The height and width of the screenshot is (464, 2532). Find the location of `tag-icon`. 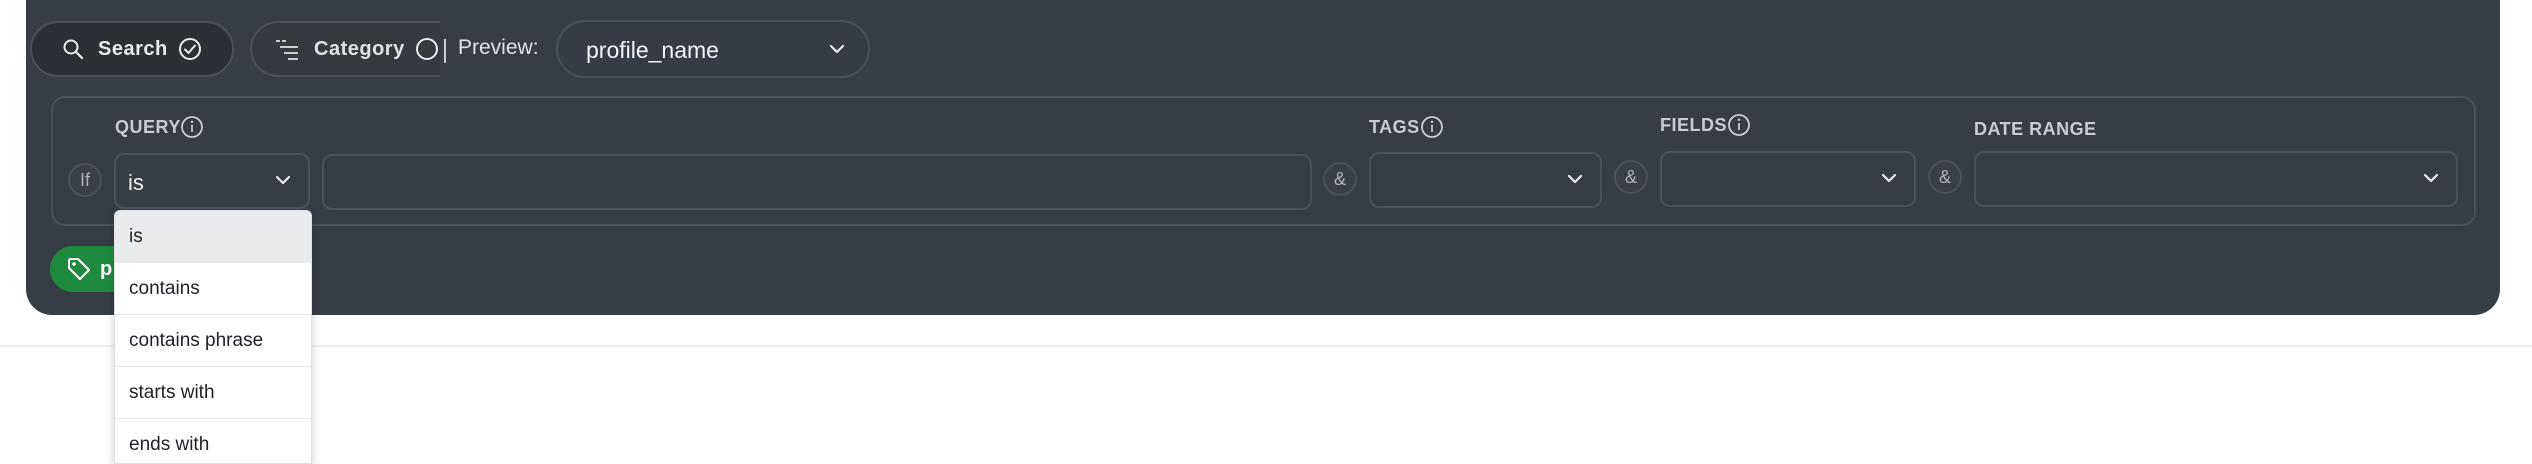

tag-icon is located at coordinates (79, 269).